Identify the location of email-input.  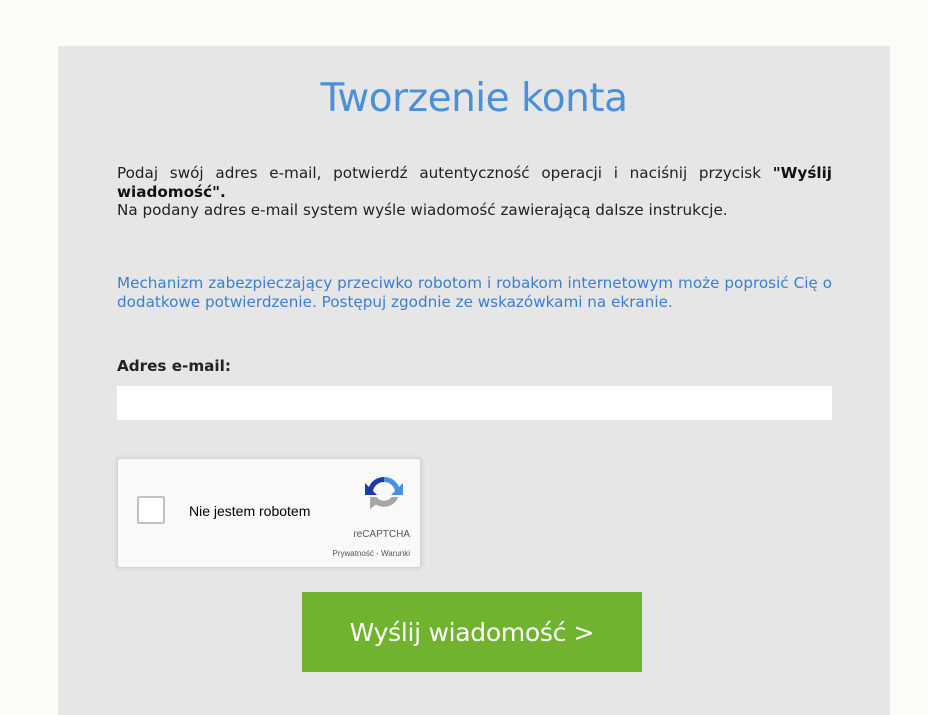
(474, 403).